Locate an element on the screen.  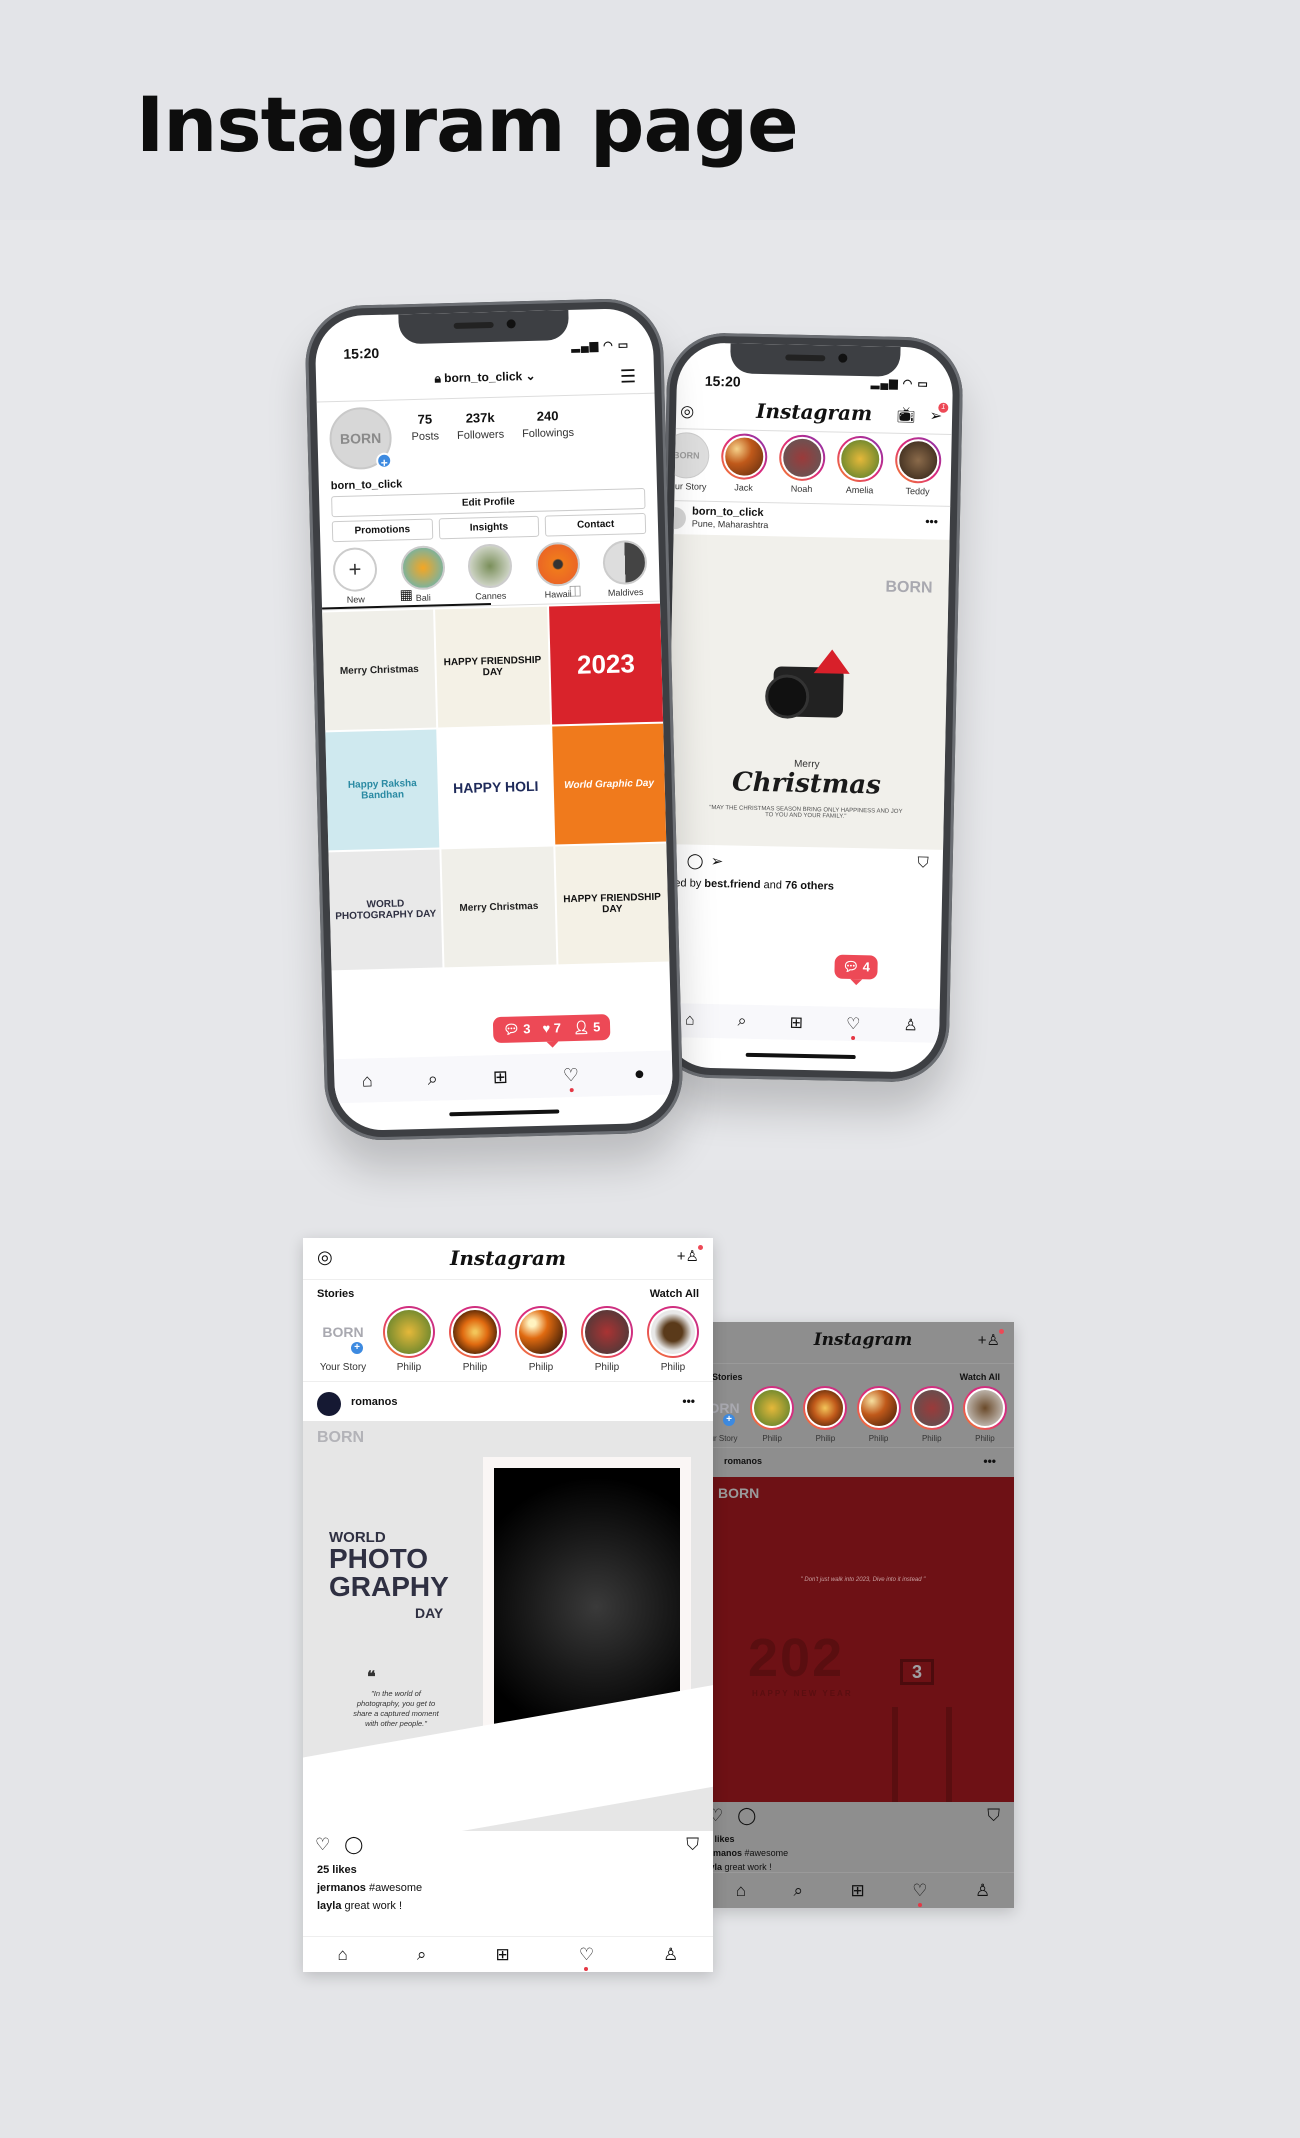
grid-post: Happy Raksha Bandhan is located at coordinates (382, 790).